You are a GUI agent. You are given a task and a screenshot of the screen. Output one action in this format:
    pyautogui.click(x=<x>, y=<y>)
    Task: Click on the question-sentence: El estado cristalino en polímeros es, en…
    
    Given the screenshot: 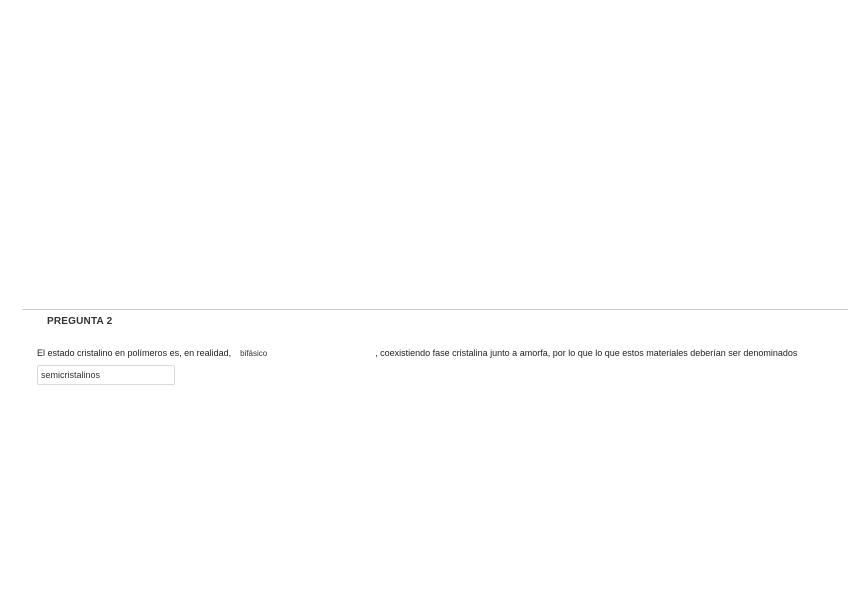 What is the action you would take?
    pyautogui.click(x=442, y=353)
    